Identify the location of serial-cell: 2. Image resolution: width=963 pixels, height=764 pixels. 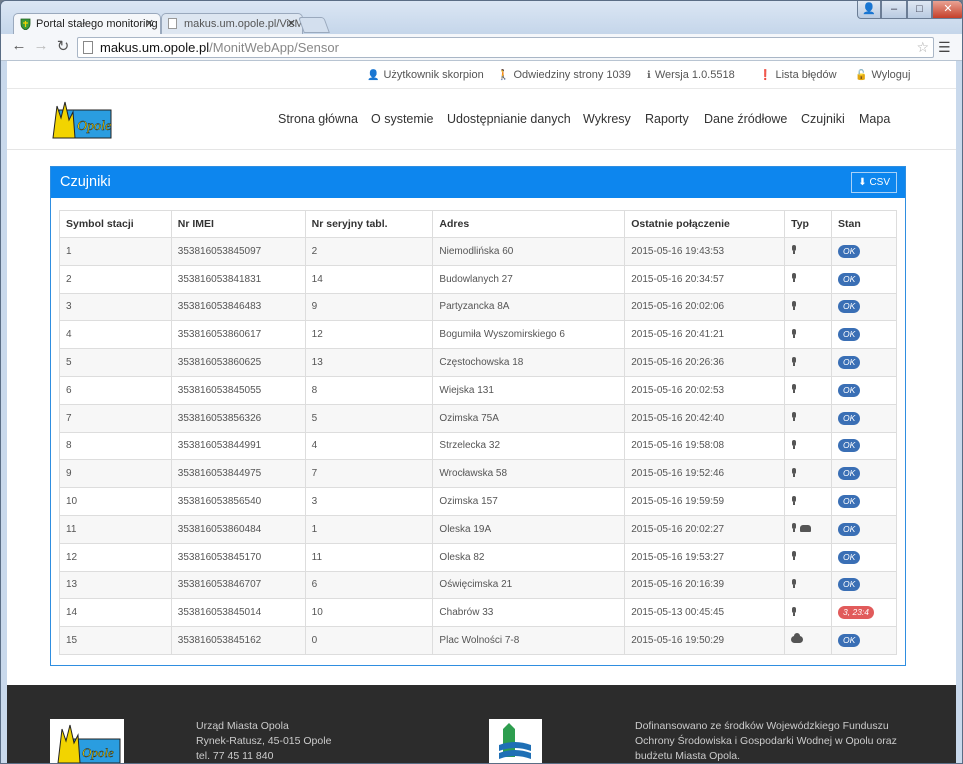
(369, 251).